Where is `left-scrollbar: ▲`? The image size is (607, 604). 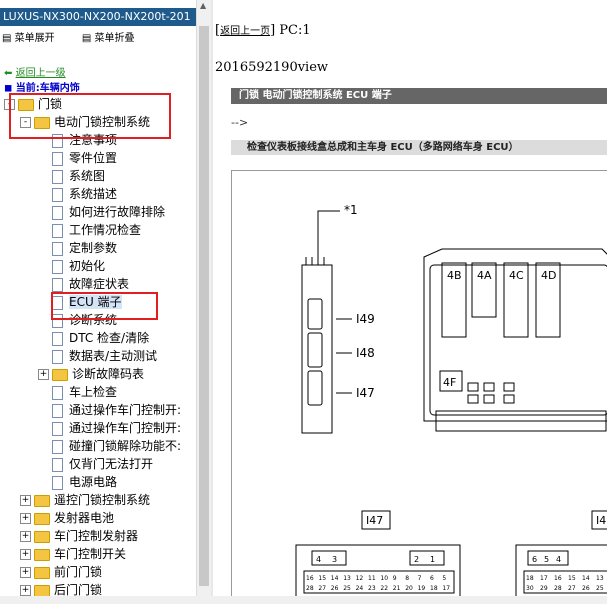
left-scrollbar: ▲ is located at coordinates (204, 302).